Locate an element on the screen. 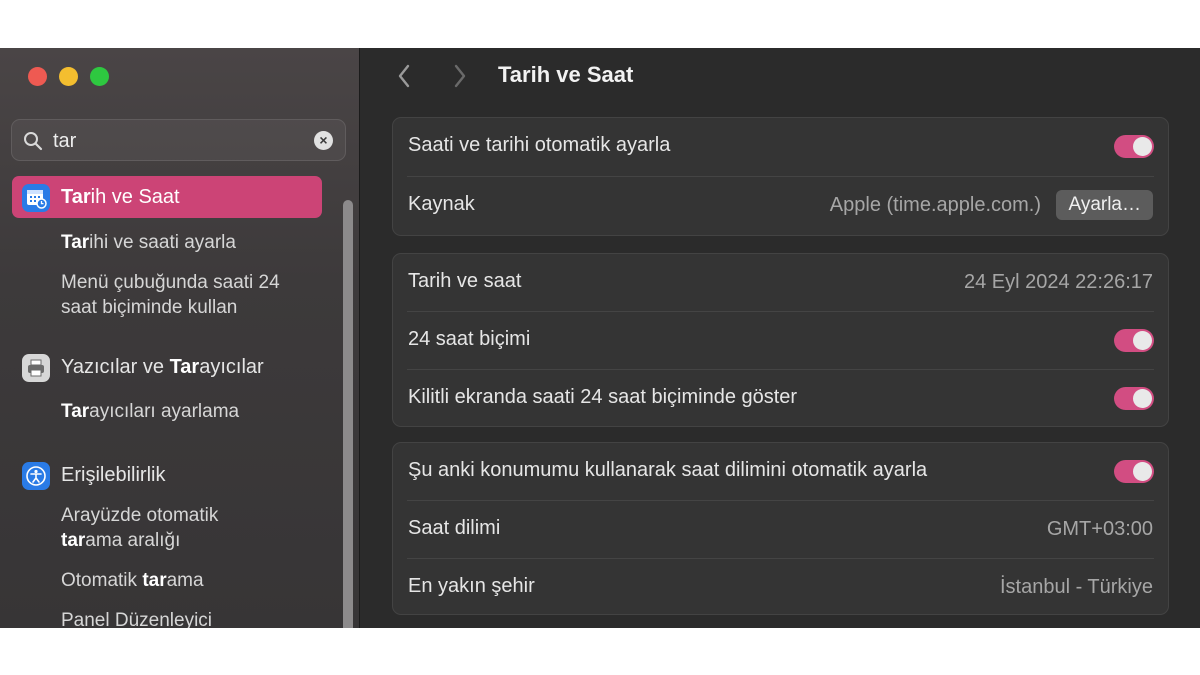  datetime-row: Tarih ve saat 24 Eyl 2024 22:26:17 is located at coordinates (780, 283).